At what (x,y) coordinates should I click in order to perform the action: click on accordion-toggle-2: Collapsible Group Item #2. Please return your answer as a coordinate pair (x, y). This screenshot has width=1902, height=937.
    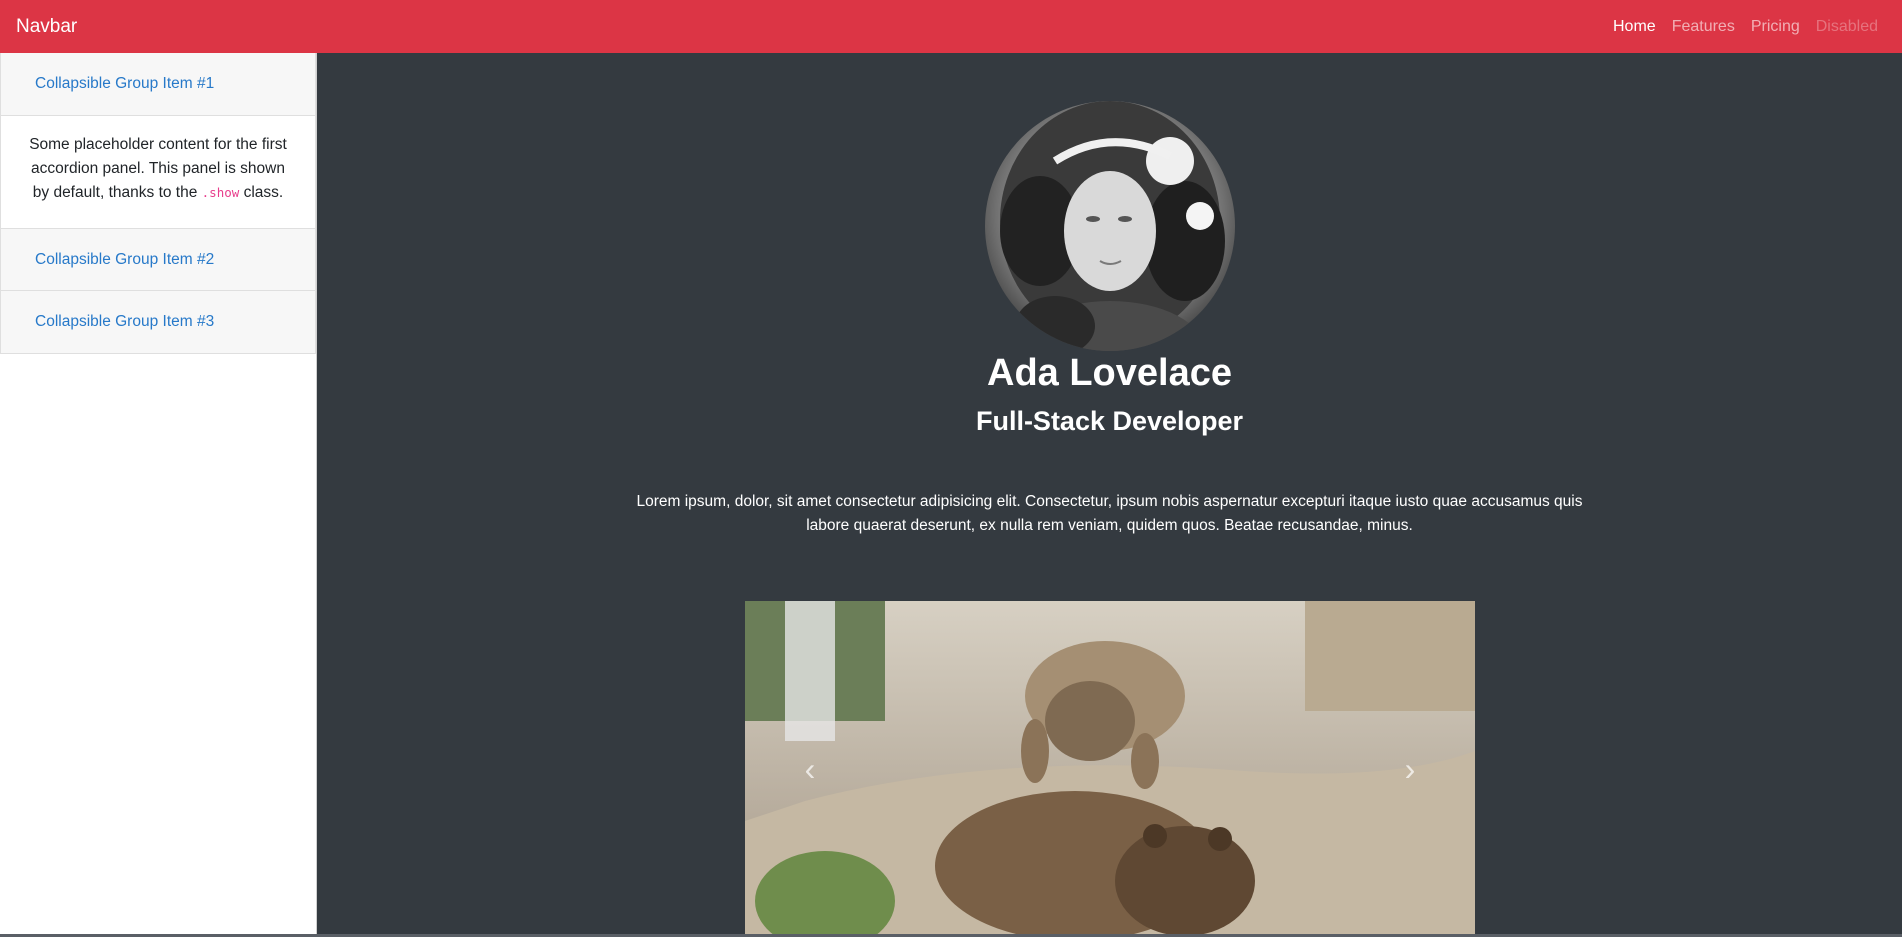
    Looking at the image, I should click on (124, 260).